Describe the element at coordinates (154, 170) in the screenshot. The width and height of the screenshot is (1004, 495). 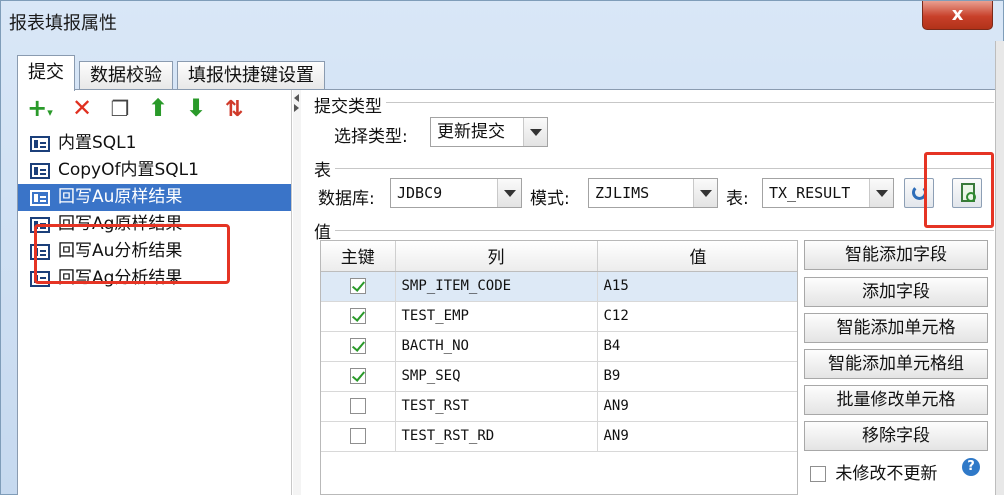
I see `list-item: CopyOf内置SQL1` at that location.